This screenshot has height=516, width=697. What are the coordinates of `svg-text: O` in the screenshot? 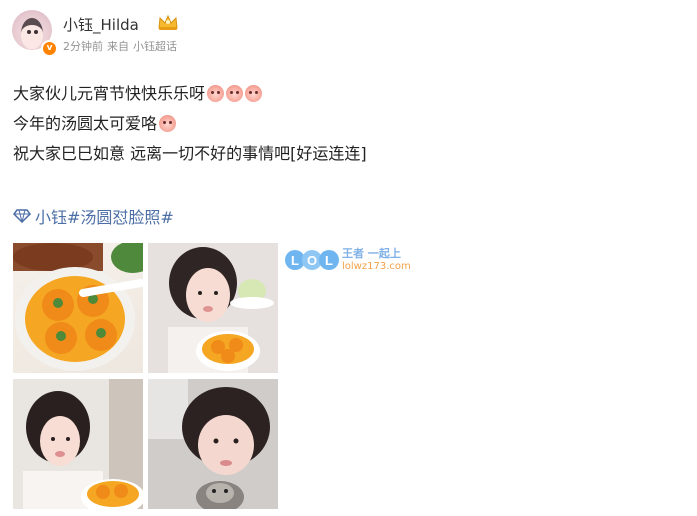 It's located at (312, 260).